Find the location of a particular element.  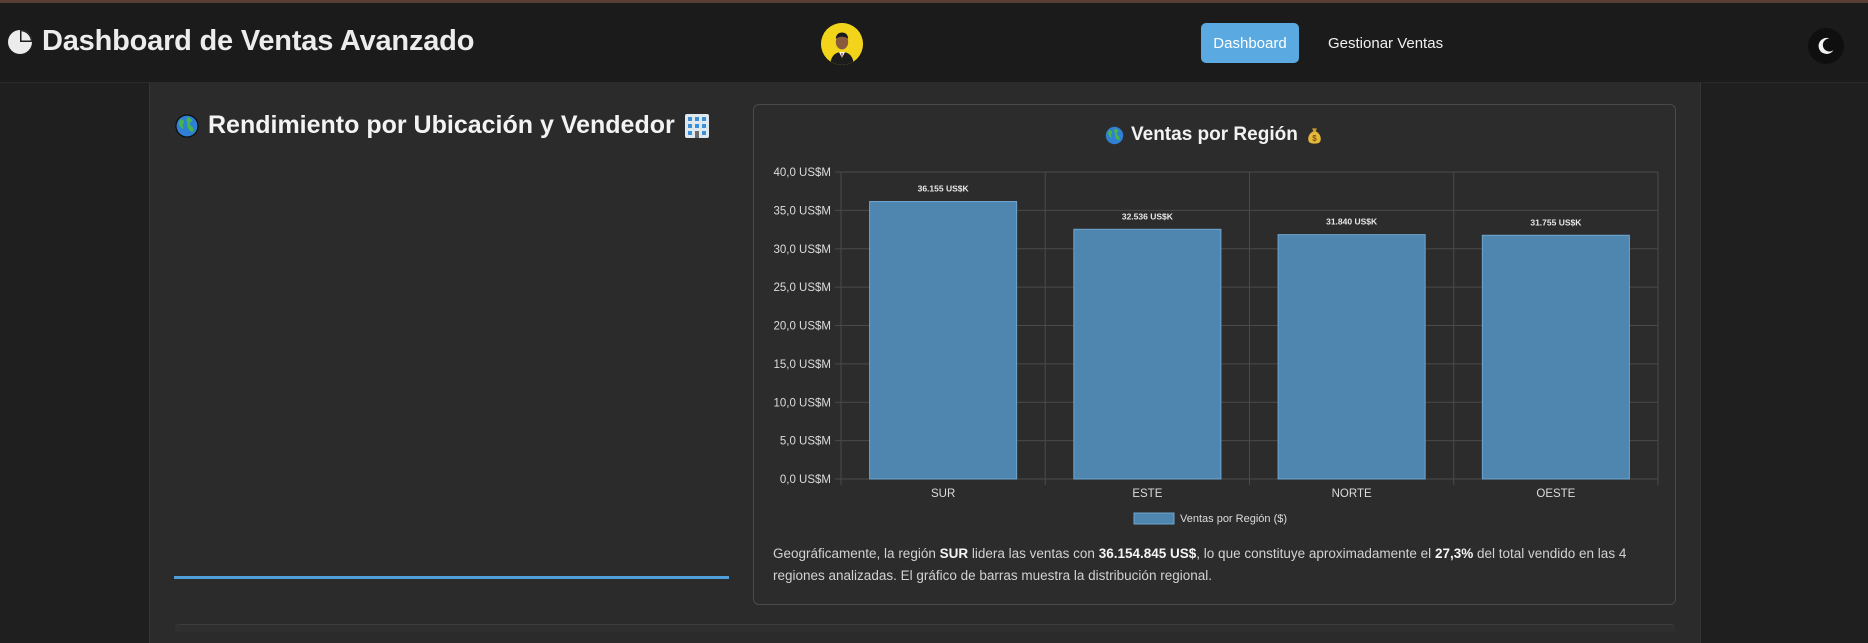

brand: Dashboard de Ventas Avanzado is located at coordinates (240, 41).